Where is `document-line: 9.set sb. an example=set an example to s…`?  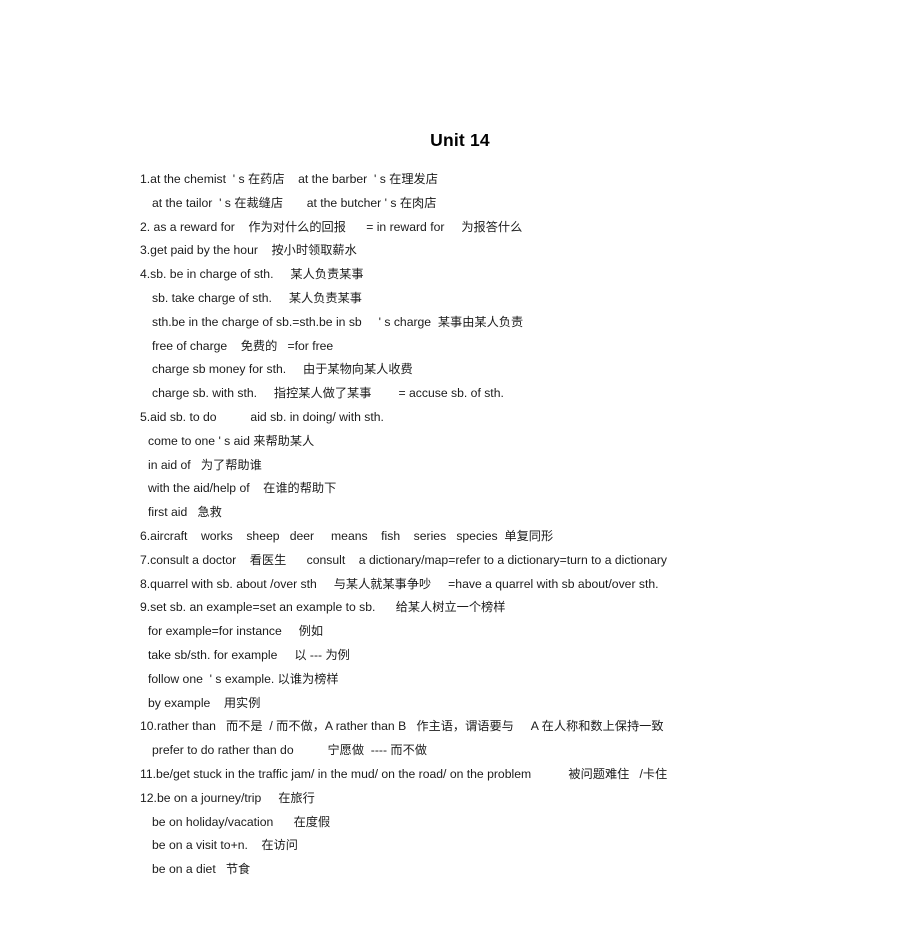 document-line: 9.set sb. an example=set an example to s… is located at coordinates (323, 607).